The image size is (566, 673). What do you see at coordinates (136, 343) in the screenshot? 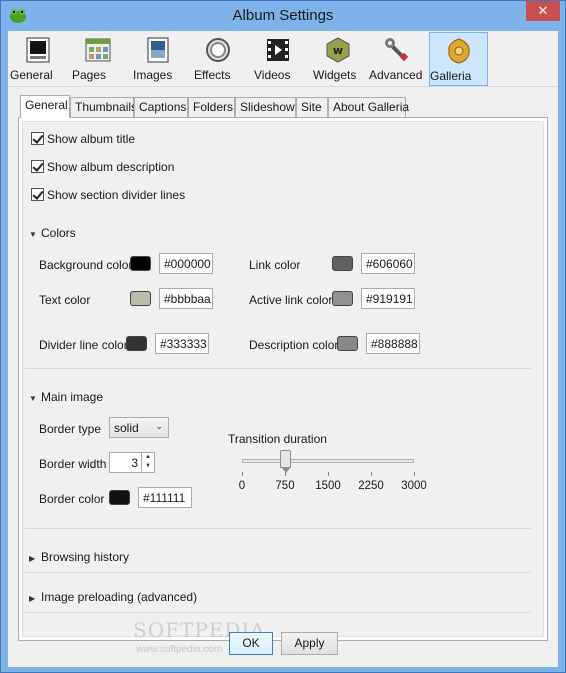
I see `divider-line-color-swatch` at bounding box center [136, 343].